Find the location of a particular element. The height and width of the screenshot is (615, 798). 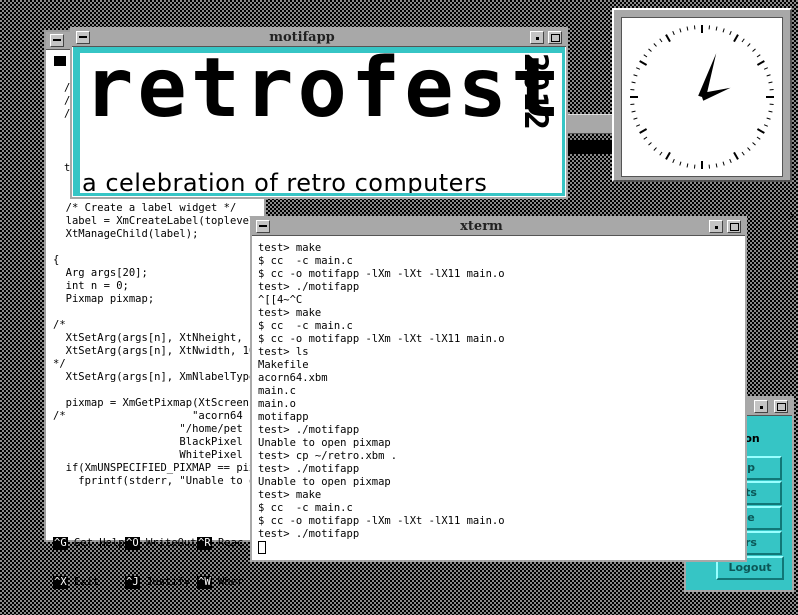

shortcut-get-help: ^G Get Help is located at coordinates (89, 543).